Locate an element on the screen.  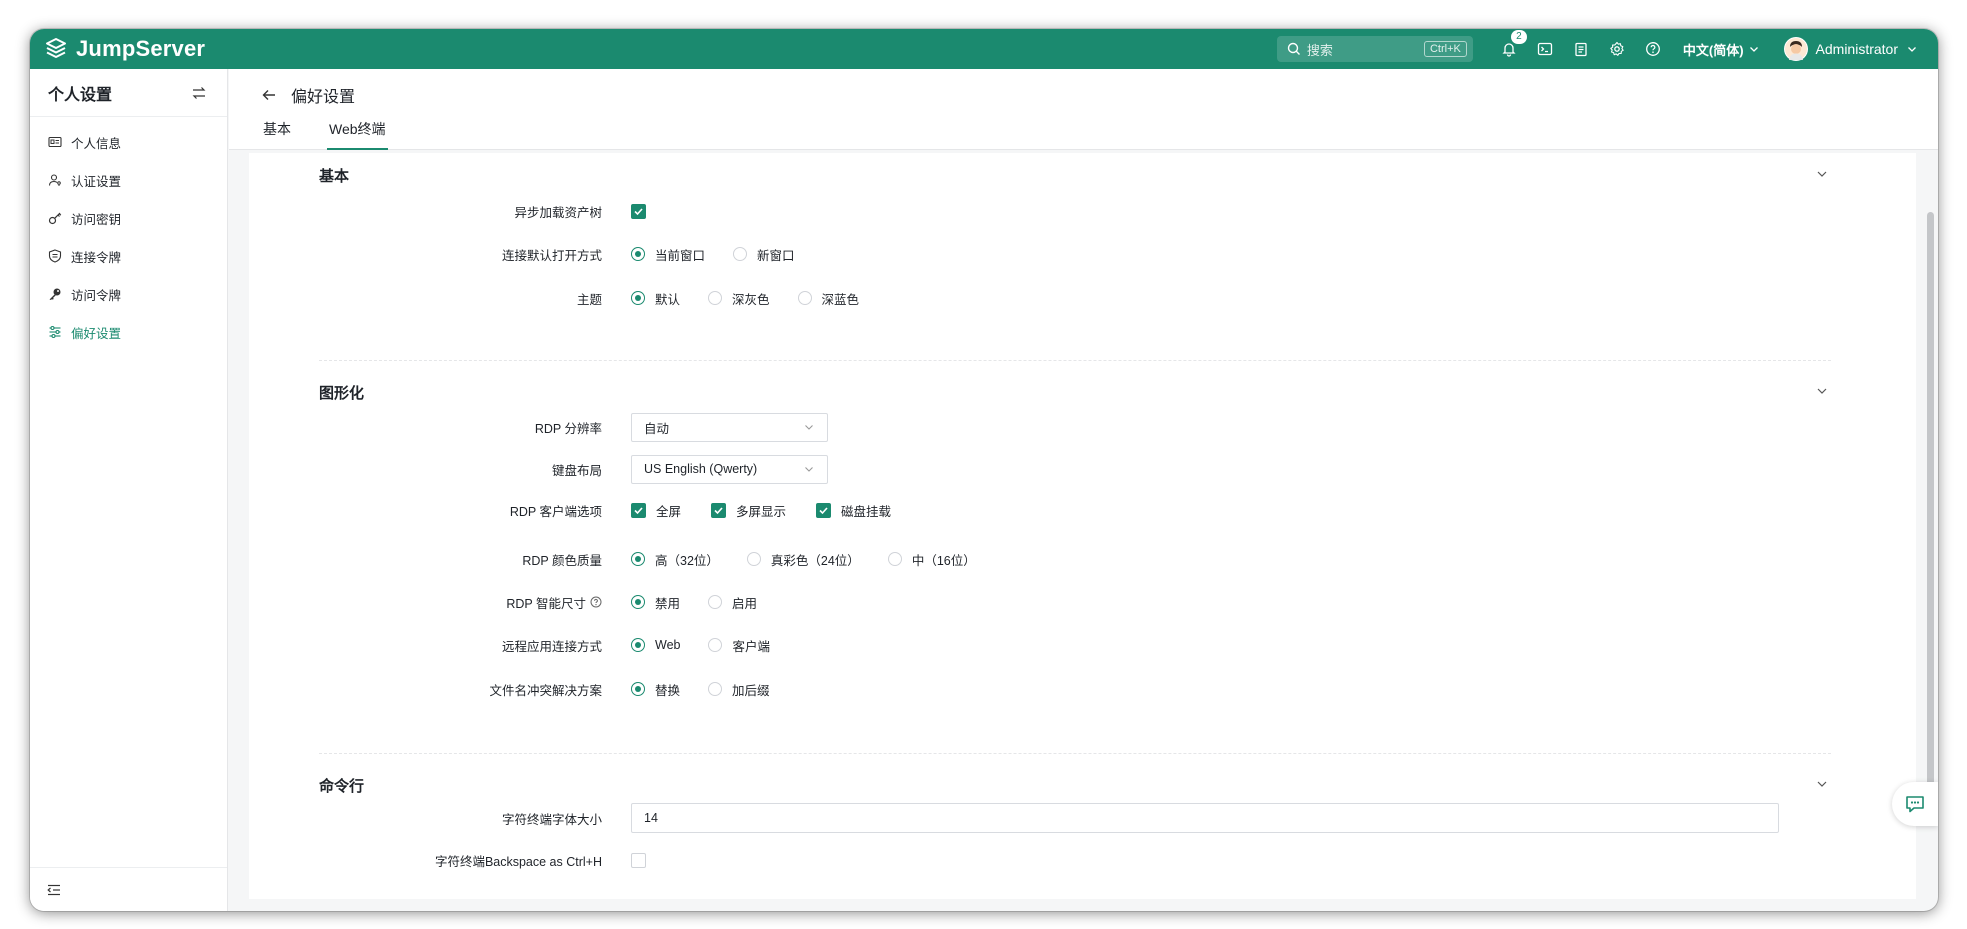
radio-remote-app-web: Web is located at coordinates (655, 645).